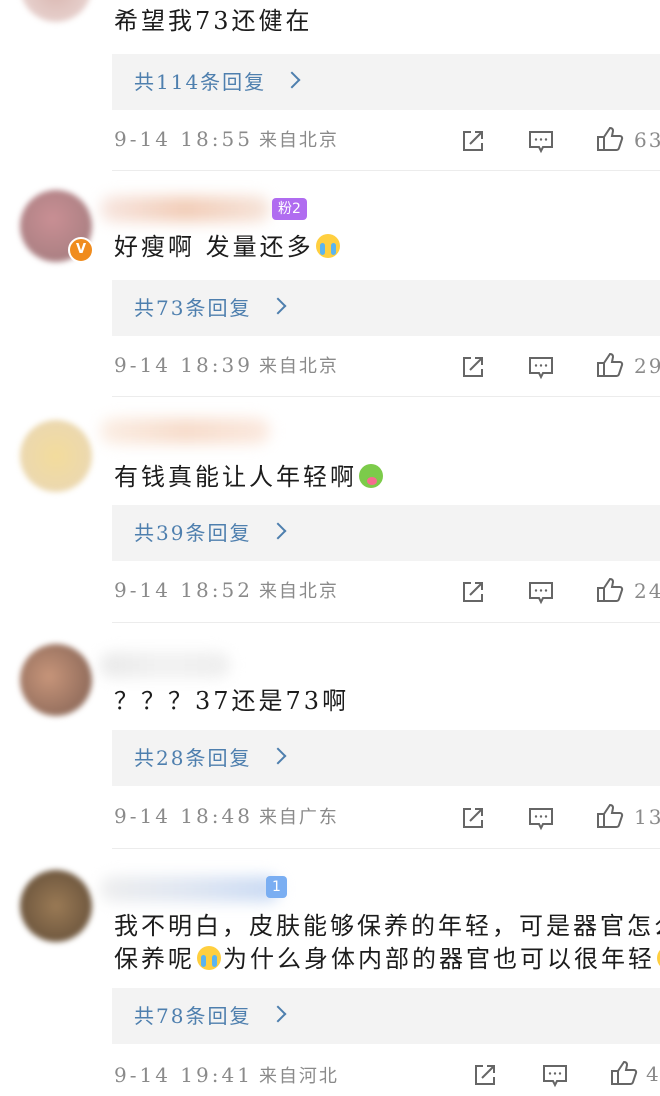 This screenshot has width=660, height=1096. I want to click on comment-text-line2: 保养呢 为什么身体内部的器官也可以很年轻, so click(387, 959).